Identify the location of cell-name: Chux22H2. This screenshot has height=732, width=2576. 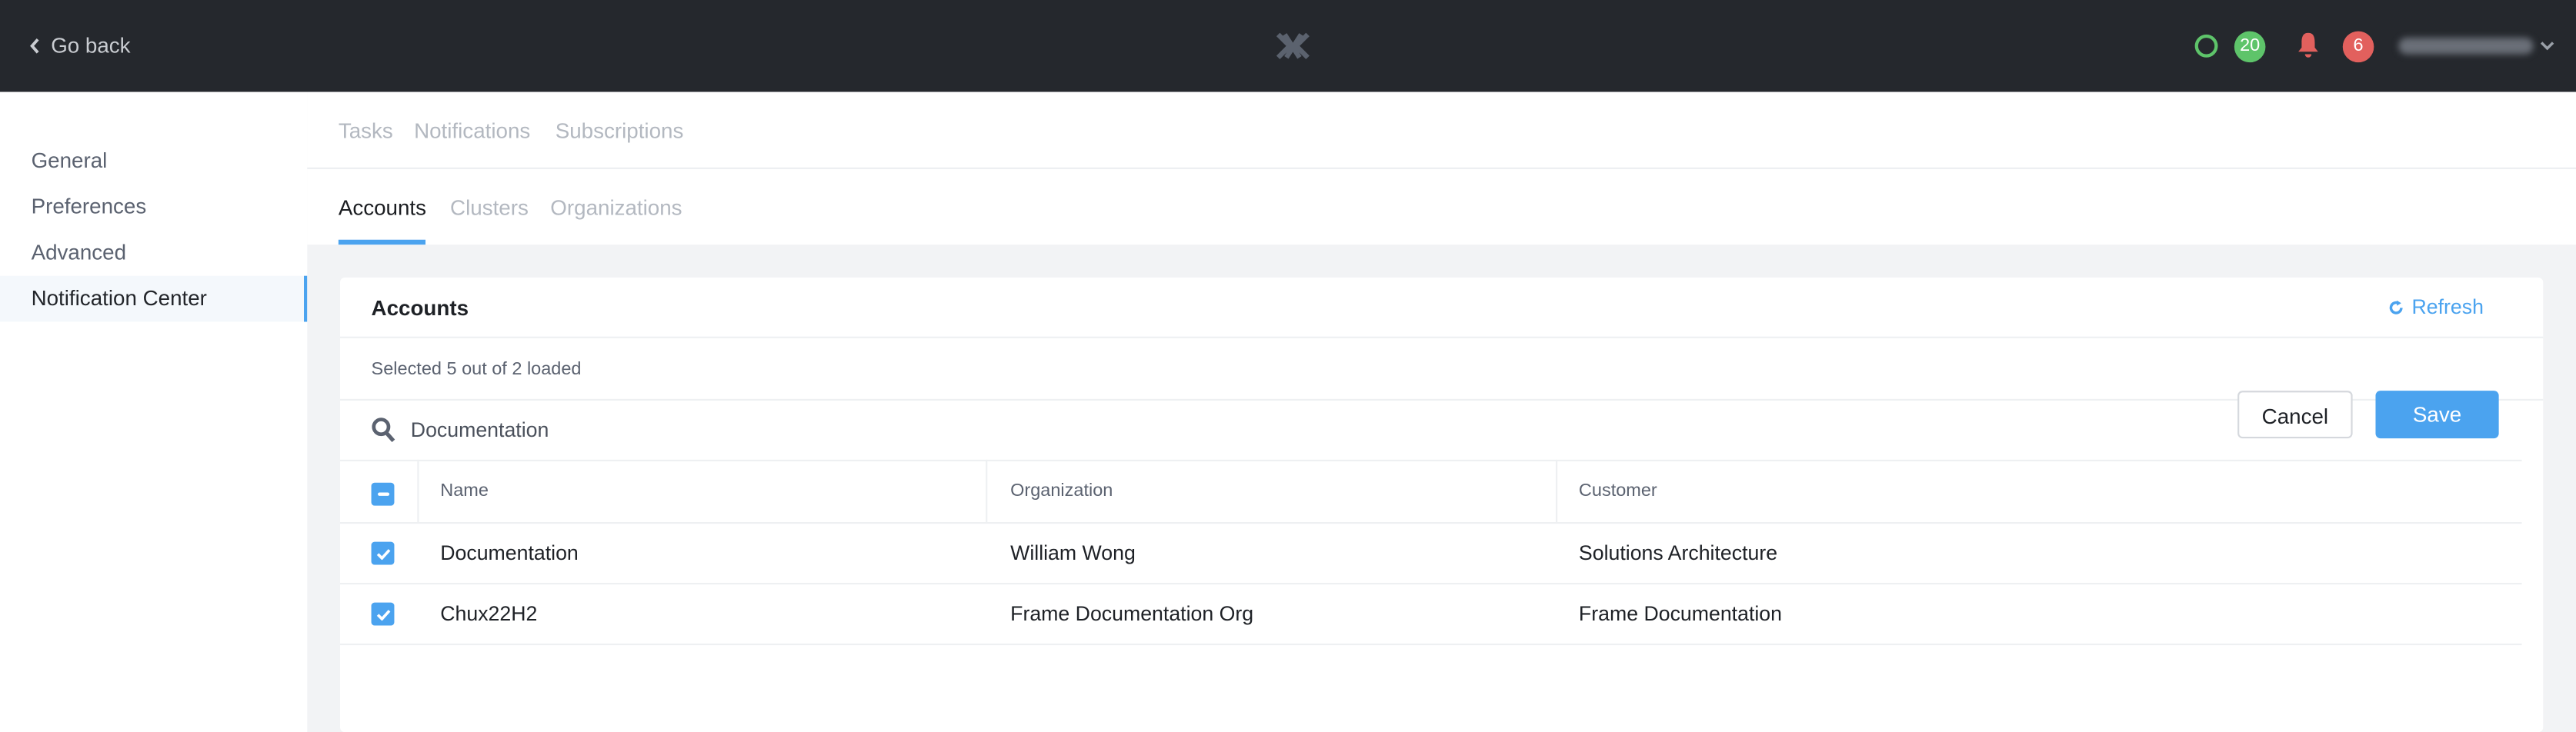
(489, 614).